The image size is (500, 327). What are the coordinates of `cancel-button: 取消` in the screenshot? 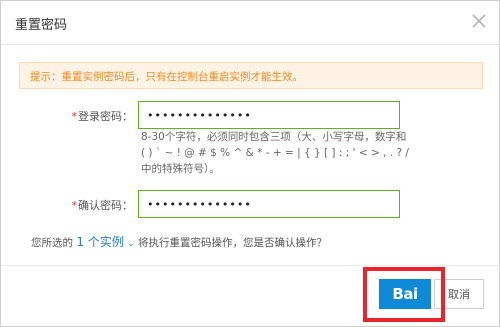 It's located at (459, 294).